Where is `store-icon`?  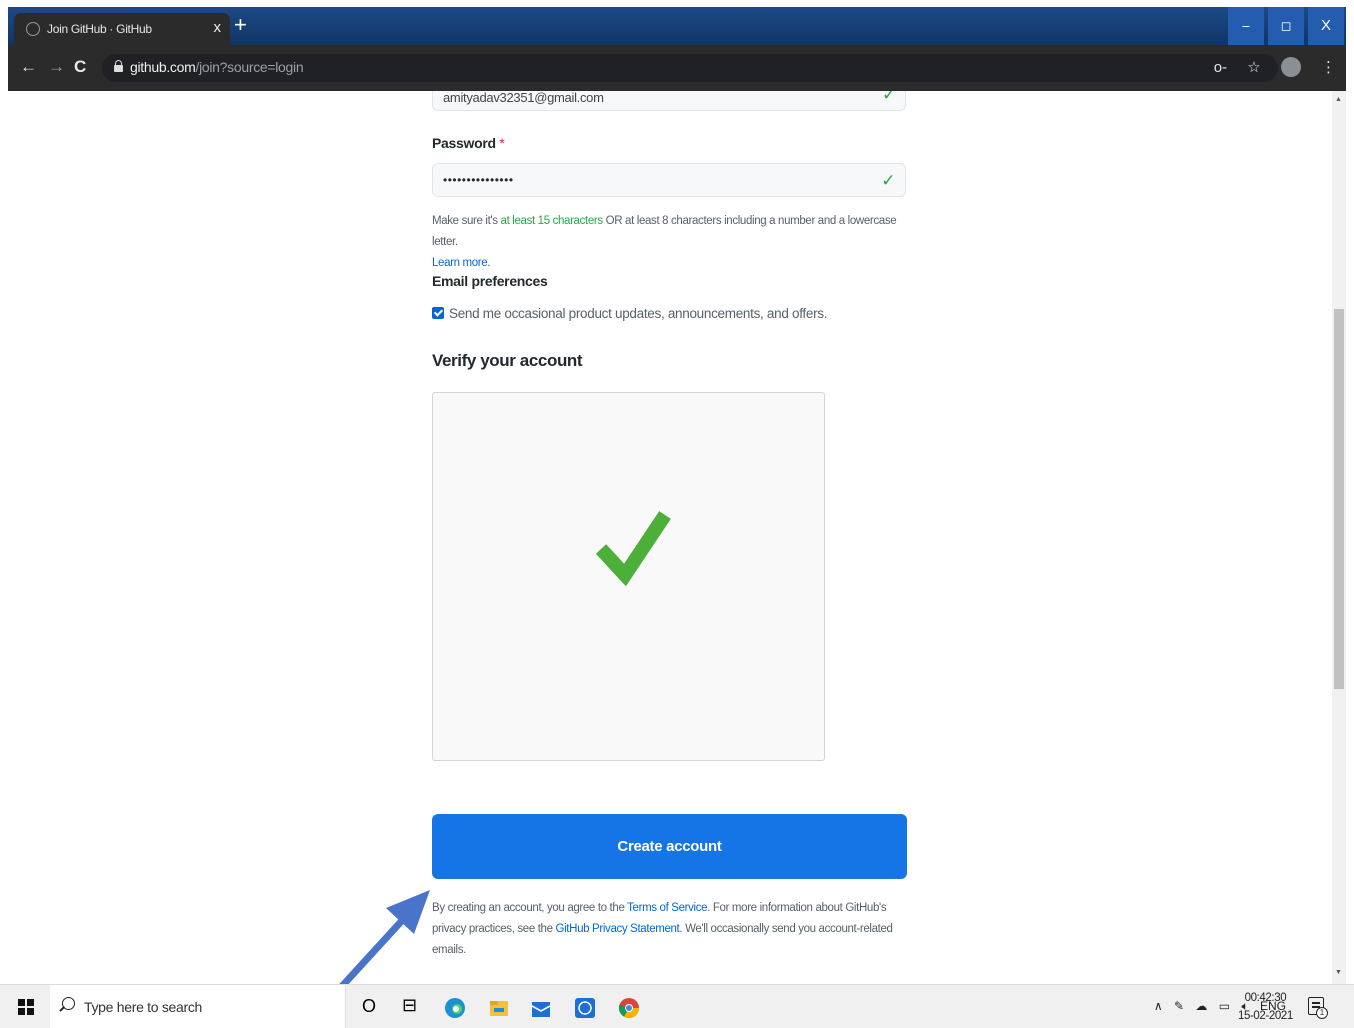 store-icon is located at coordinates (541, 1008).